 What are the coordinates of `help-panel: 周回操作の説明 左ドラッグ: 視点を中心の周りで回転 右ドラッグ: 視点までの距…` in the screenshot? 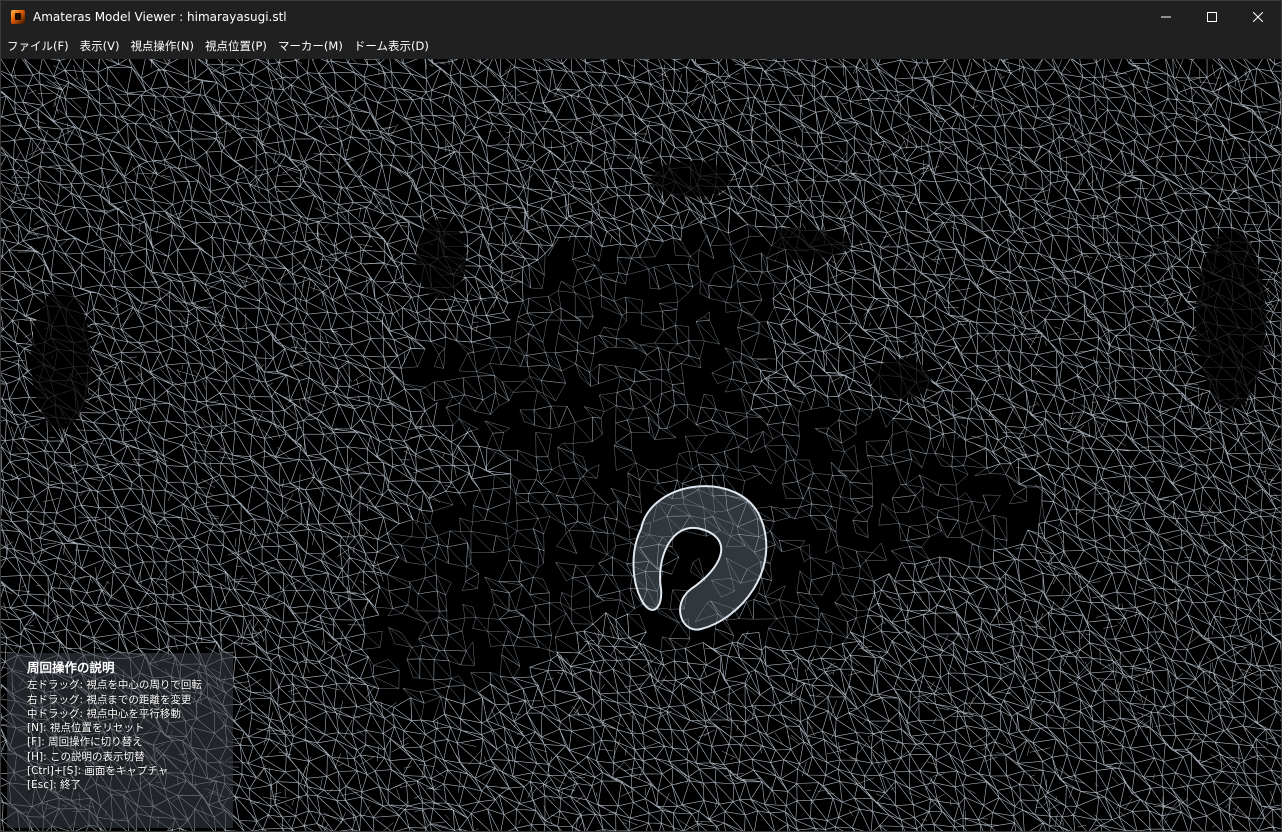 It's located at (120, 740).